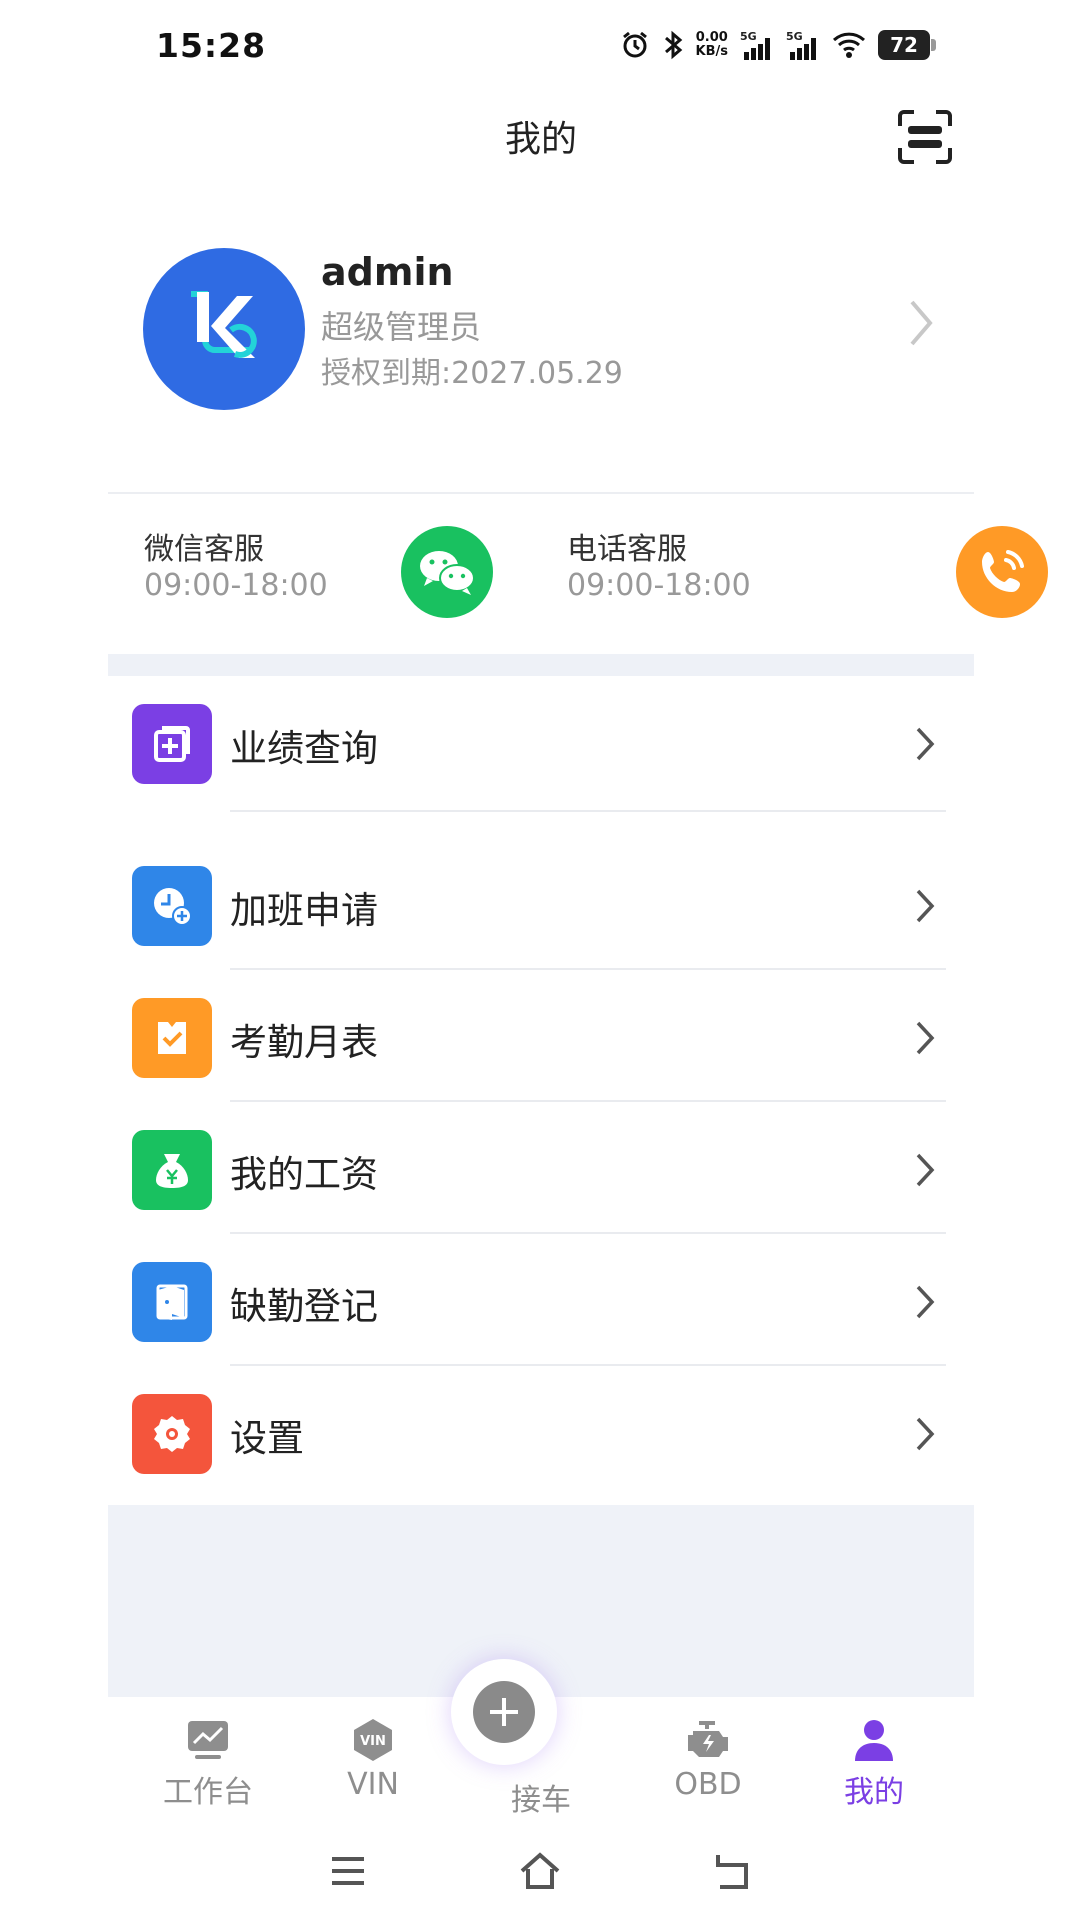 Image resolution: width=1080 pixels, height=1920 pixels. I want to click on menu-item-performance: 业绩查询, so click(541, 744).